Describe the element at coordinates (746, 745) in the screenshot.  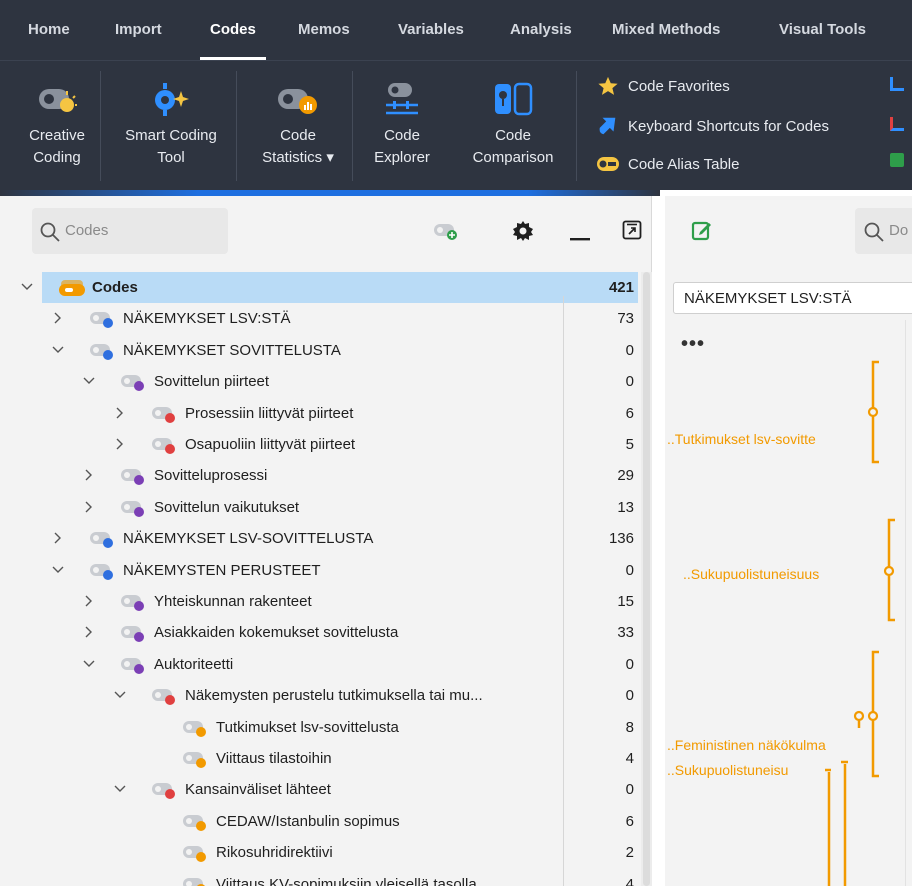
I see `coding-stripe-label: ..Feministinen näkökulma` at that location.